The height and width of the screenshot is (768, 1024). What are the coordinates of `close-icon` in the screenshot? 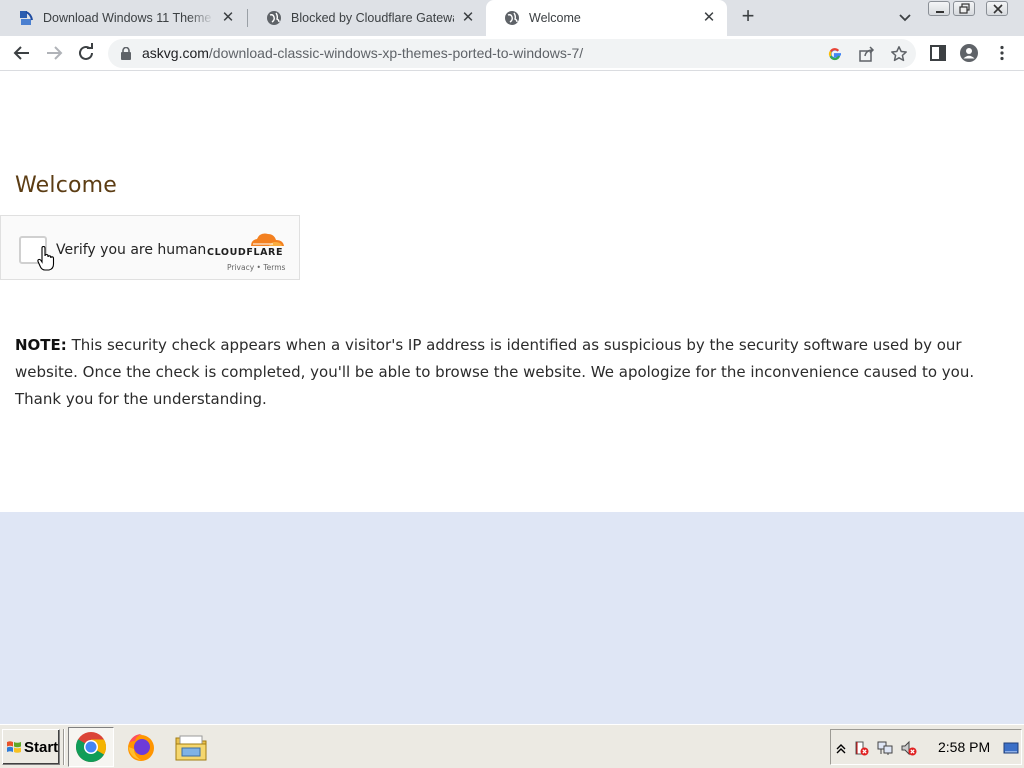 It's located at (998, 9).